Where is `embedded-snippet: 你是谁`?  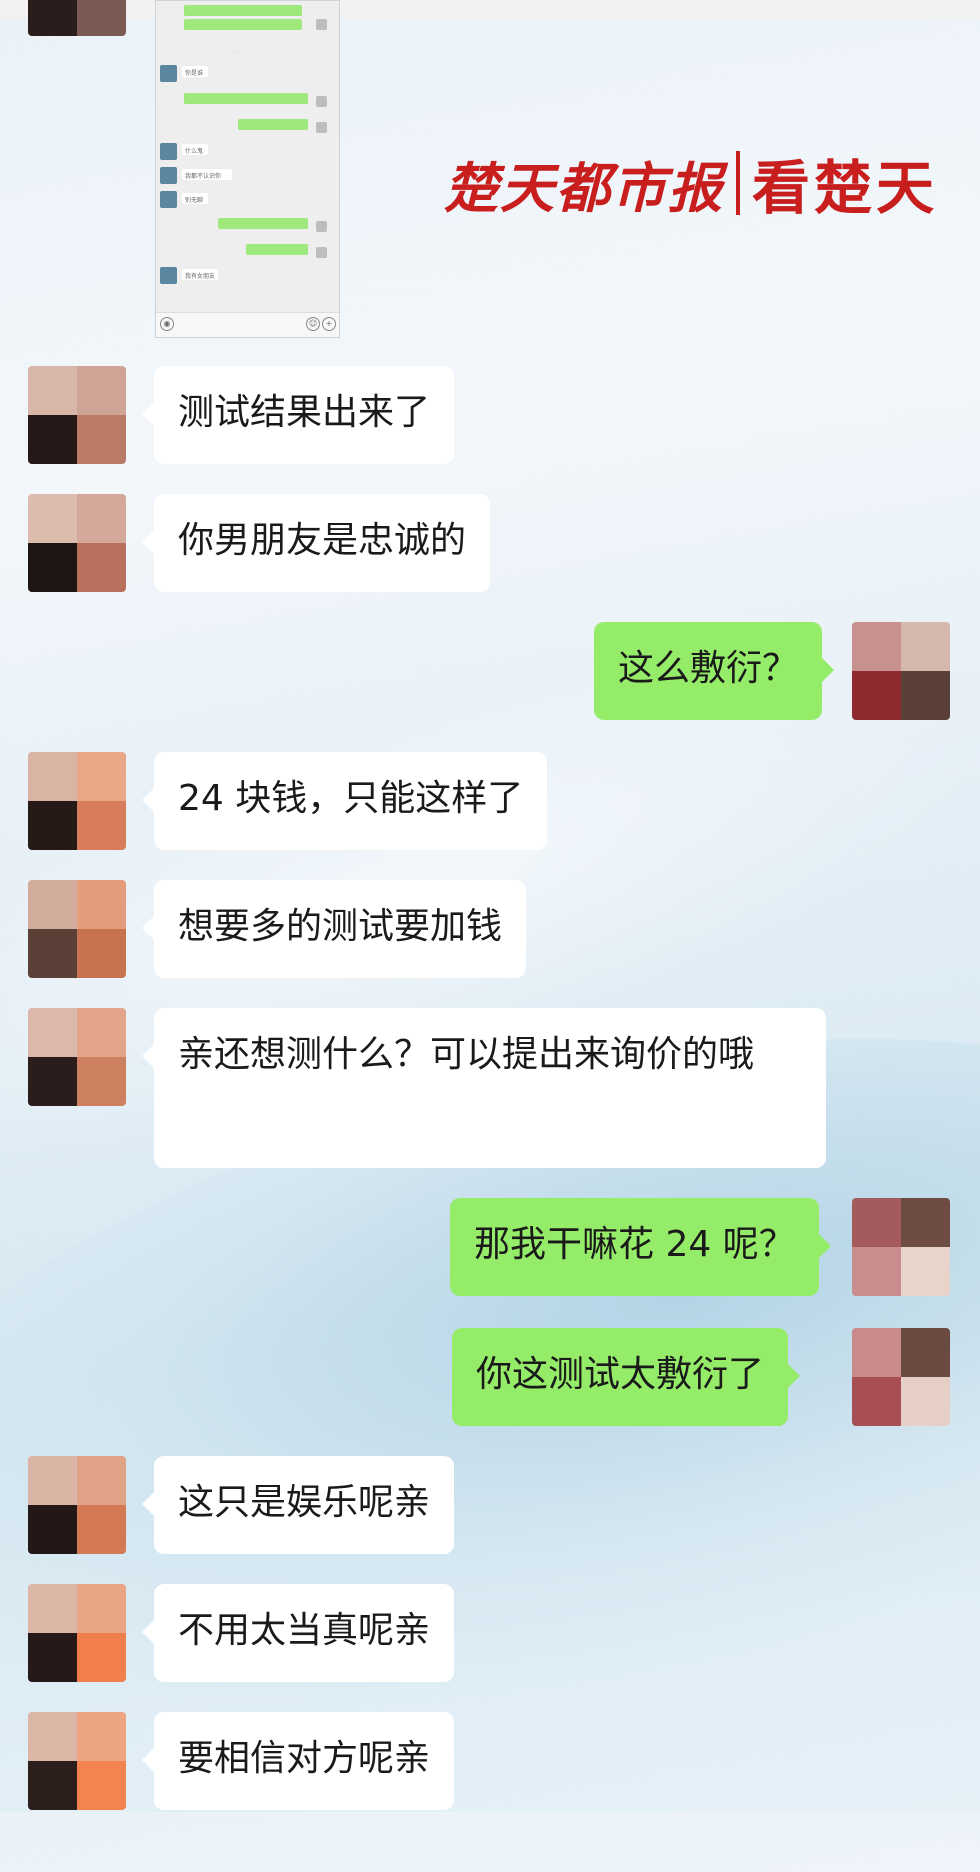
embedded-snippet: 你是谁 is located at coordinates (194, 73).